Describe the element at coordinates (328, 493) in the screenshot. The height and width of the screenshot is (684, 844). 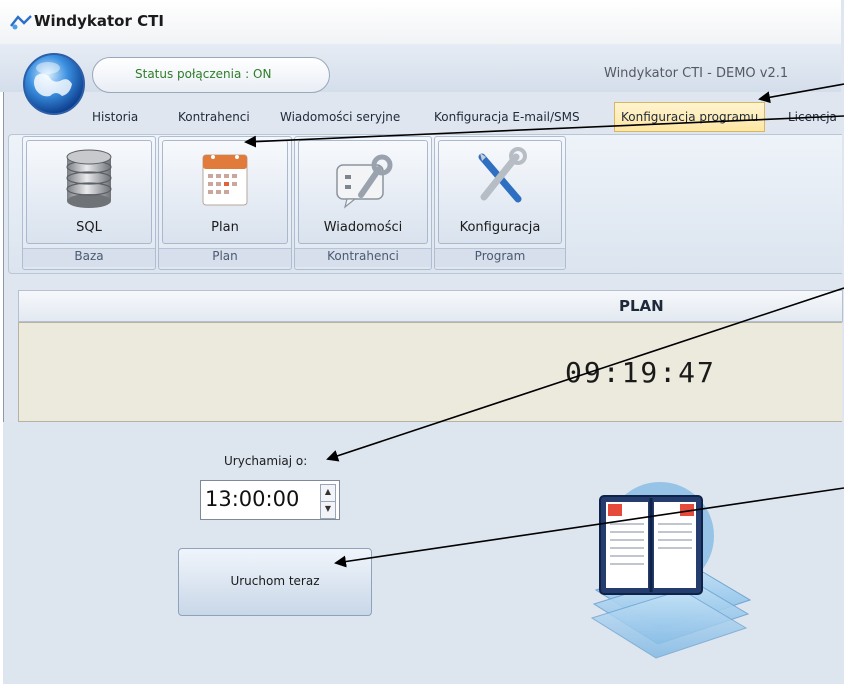
I see `spin-up-icon: ▲` at that location.